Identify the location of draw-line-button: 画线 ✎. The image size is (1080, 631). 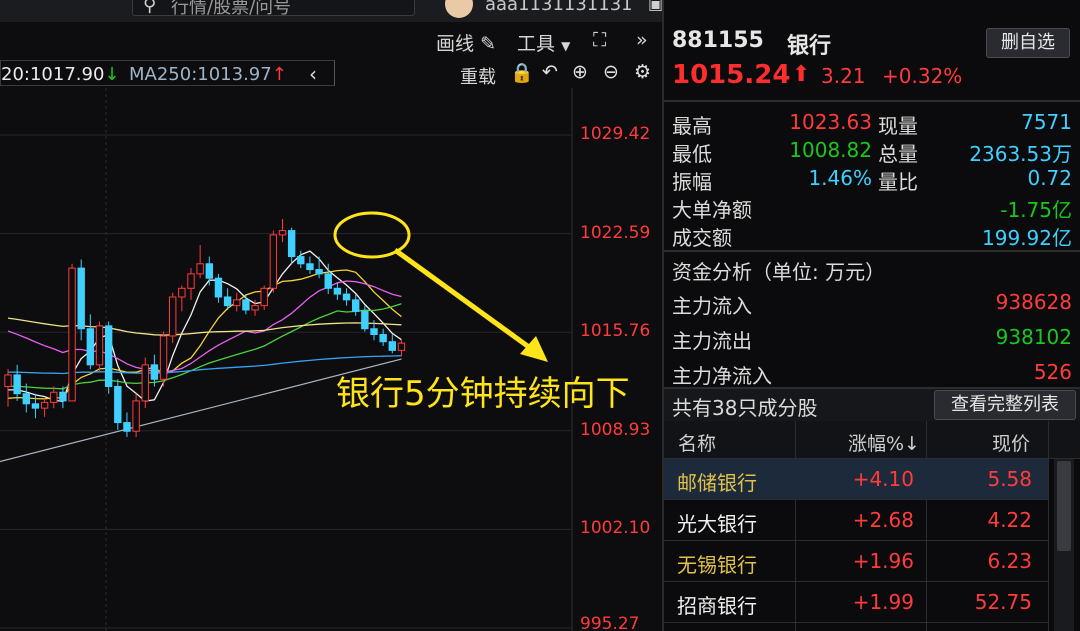
(466, 42).